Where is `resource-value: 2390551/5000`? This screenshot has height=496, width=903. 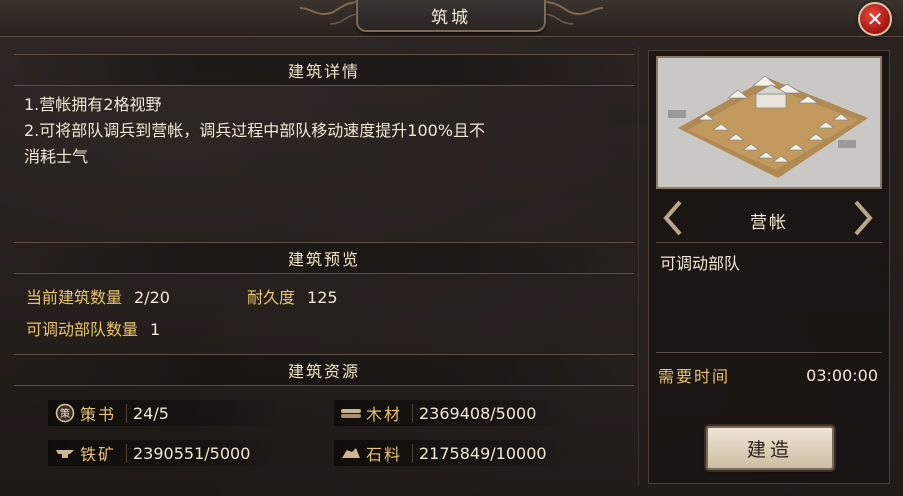 resource-value: 2390551/5000 is located at coordinates (188, 453).